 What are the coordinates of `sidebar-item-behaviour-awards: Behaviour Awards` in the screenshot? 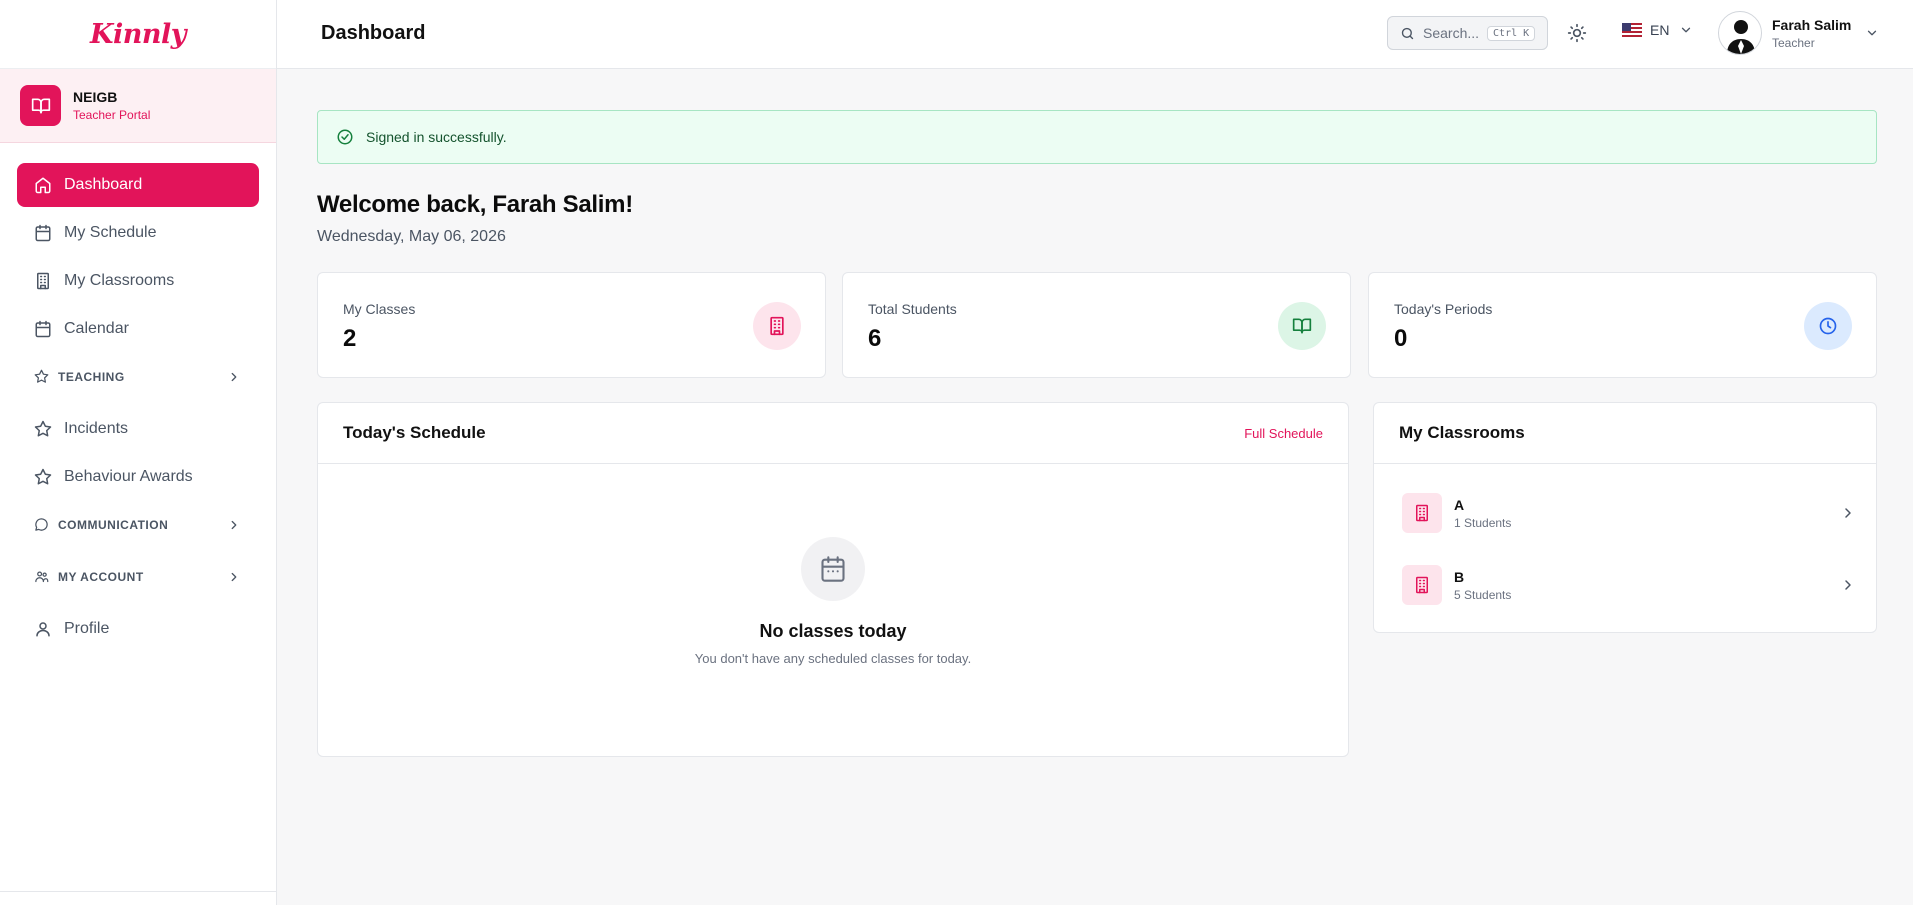 It's located at (138, 477).